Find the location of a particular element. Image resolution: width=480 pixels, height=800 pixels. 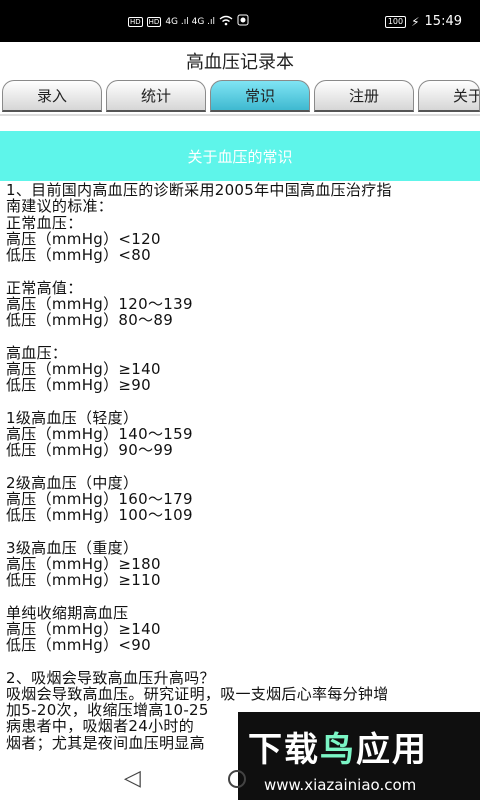

tab-statistics: 统计 is located at coordinates (156, 96).